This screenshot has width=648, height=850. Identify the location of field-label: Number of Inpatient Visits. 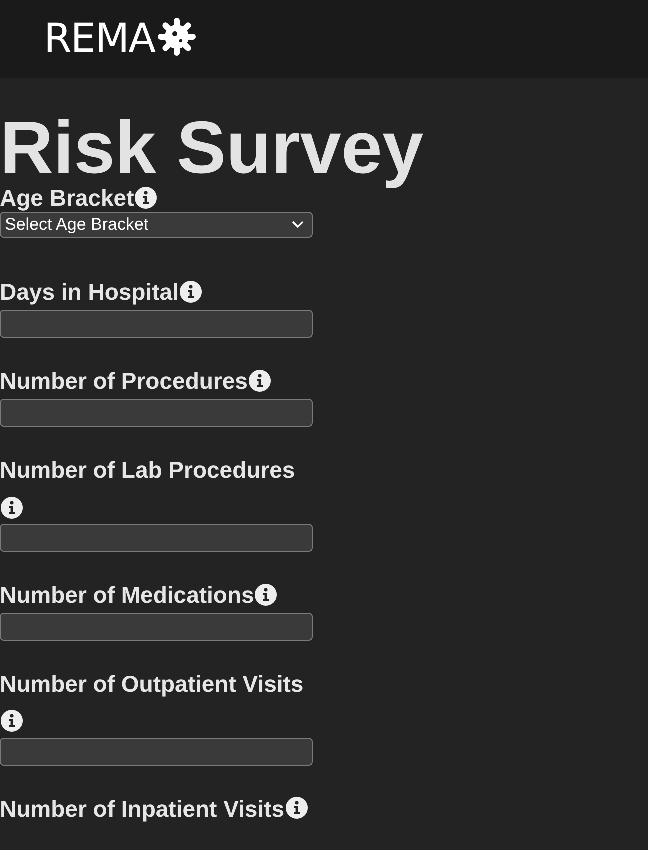
(142, 808).